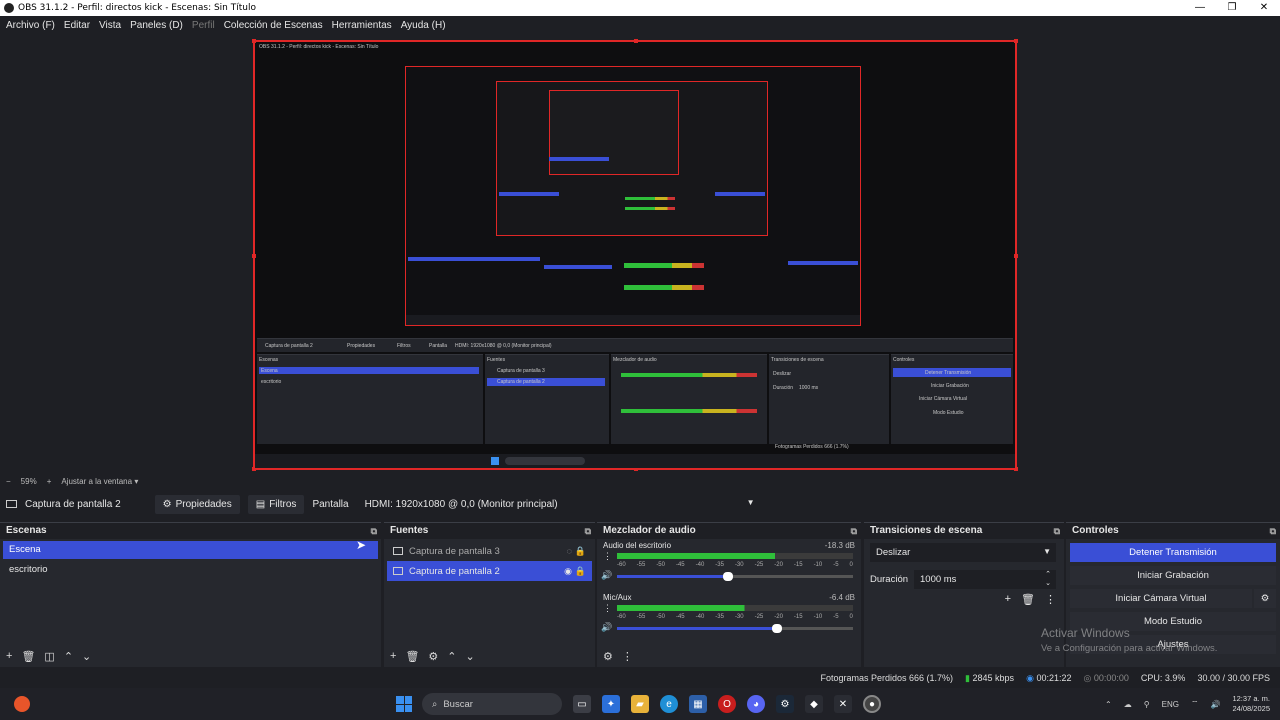  I want to click on stream-timer: ◉ 00:21:22, so click(1048, 678).